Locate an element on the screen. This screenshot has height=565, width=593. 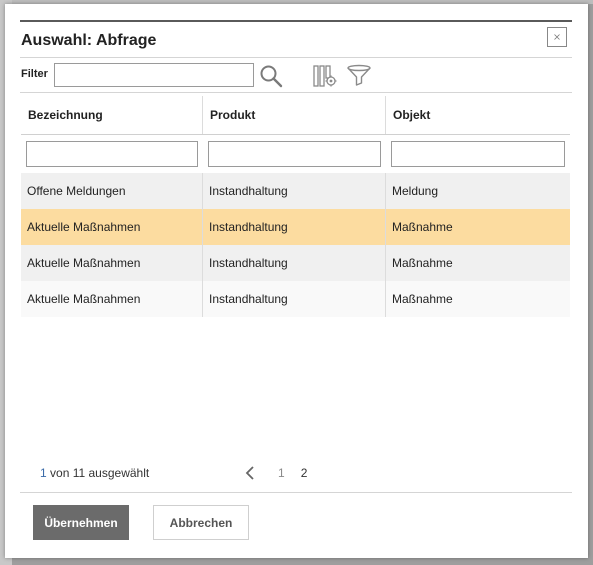
column-header-objekt: Objekt is located at coordinates (478, 115).